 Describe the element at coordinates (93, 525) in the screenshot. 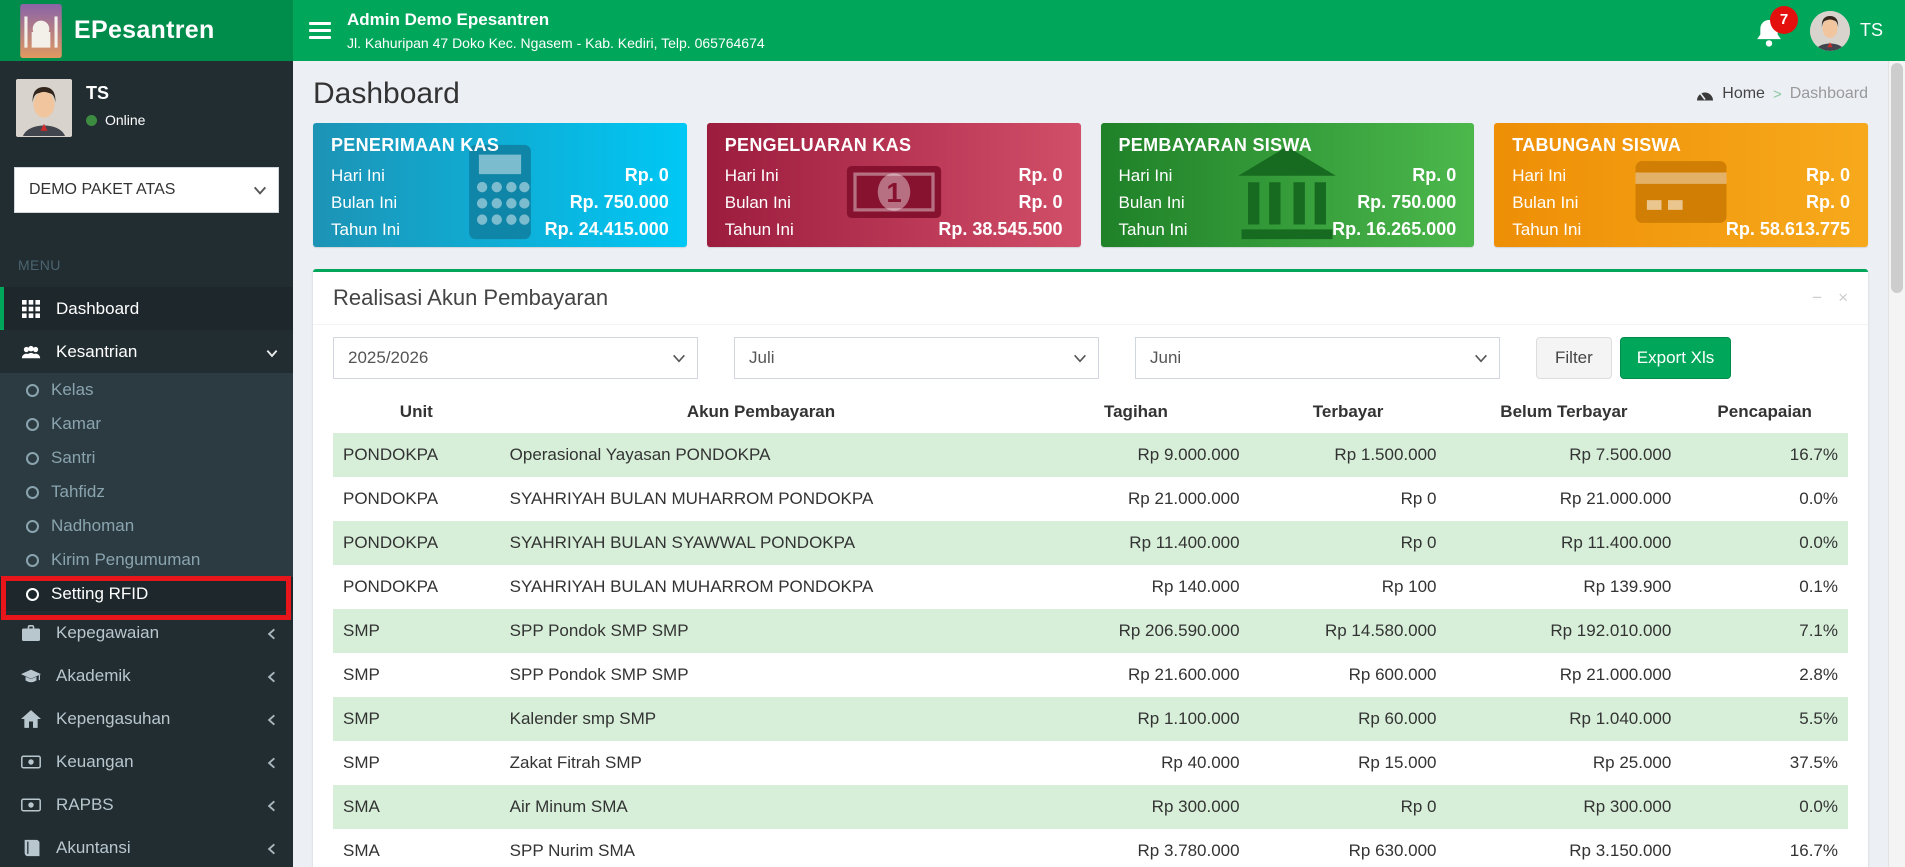

I see `submenu-item-label: Nadhoman` at that location.